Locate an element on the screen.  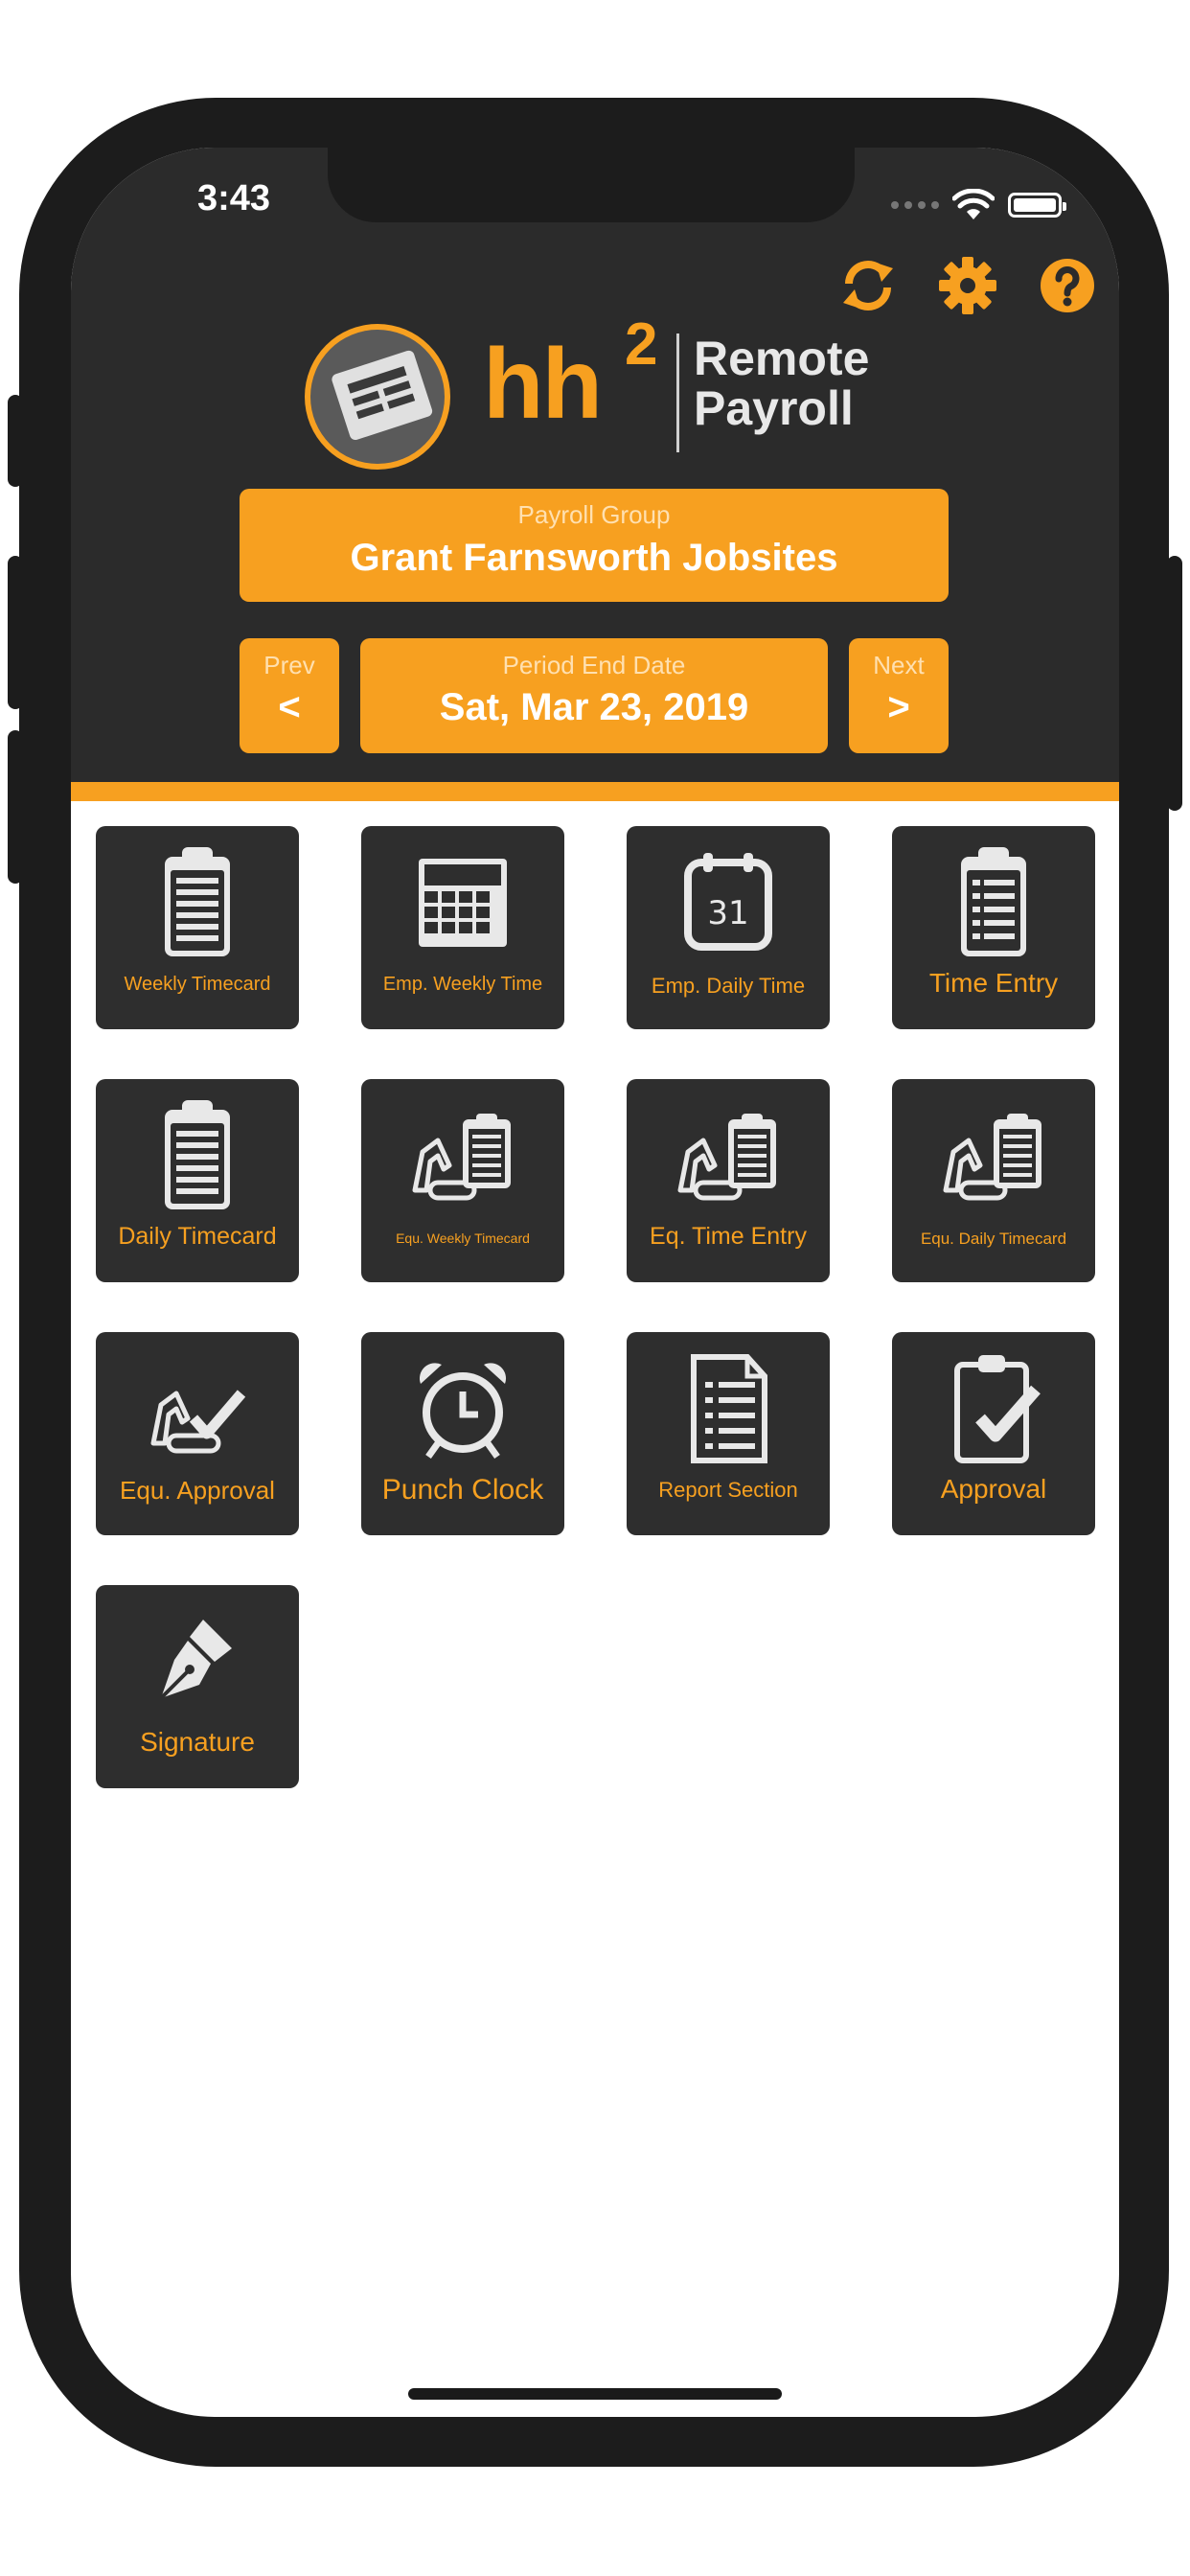
tile-signature: Signature is located at coordinates (198, 1686).